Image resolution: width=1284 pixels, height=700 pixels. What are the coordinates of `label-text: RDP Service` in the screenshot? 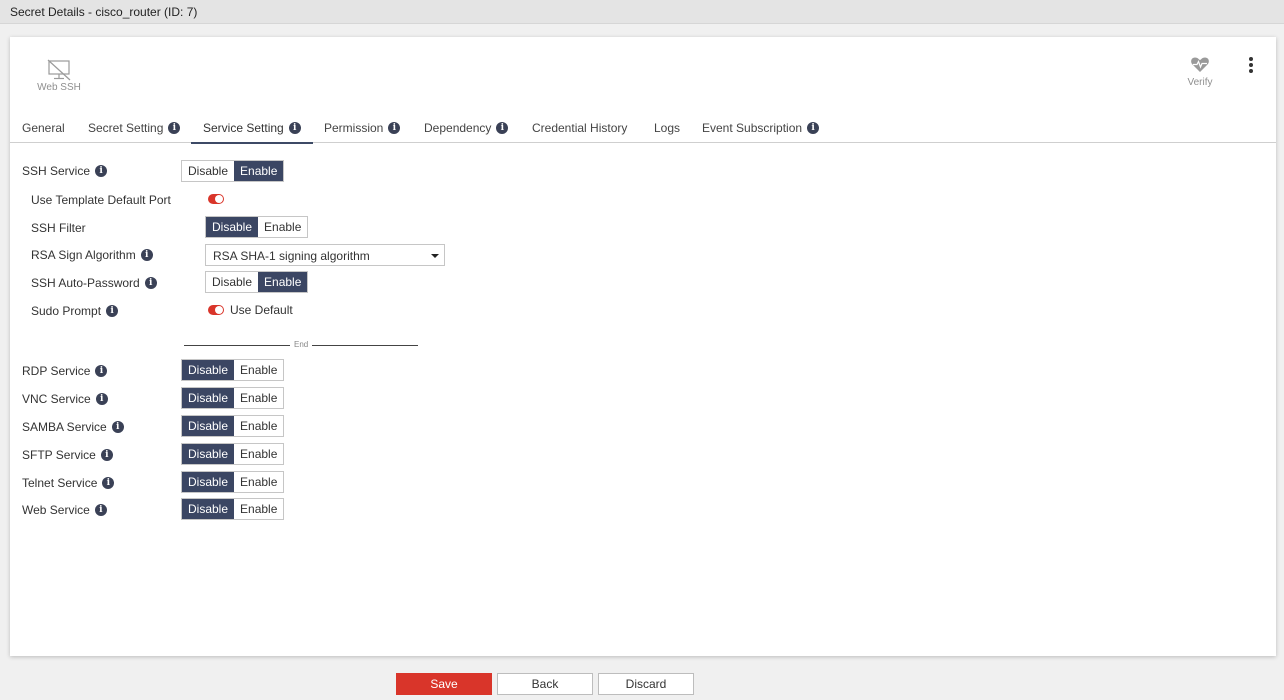 It's located at (56, 371).